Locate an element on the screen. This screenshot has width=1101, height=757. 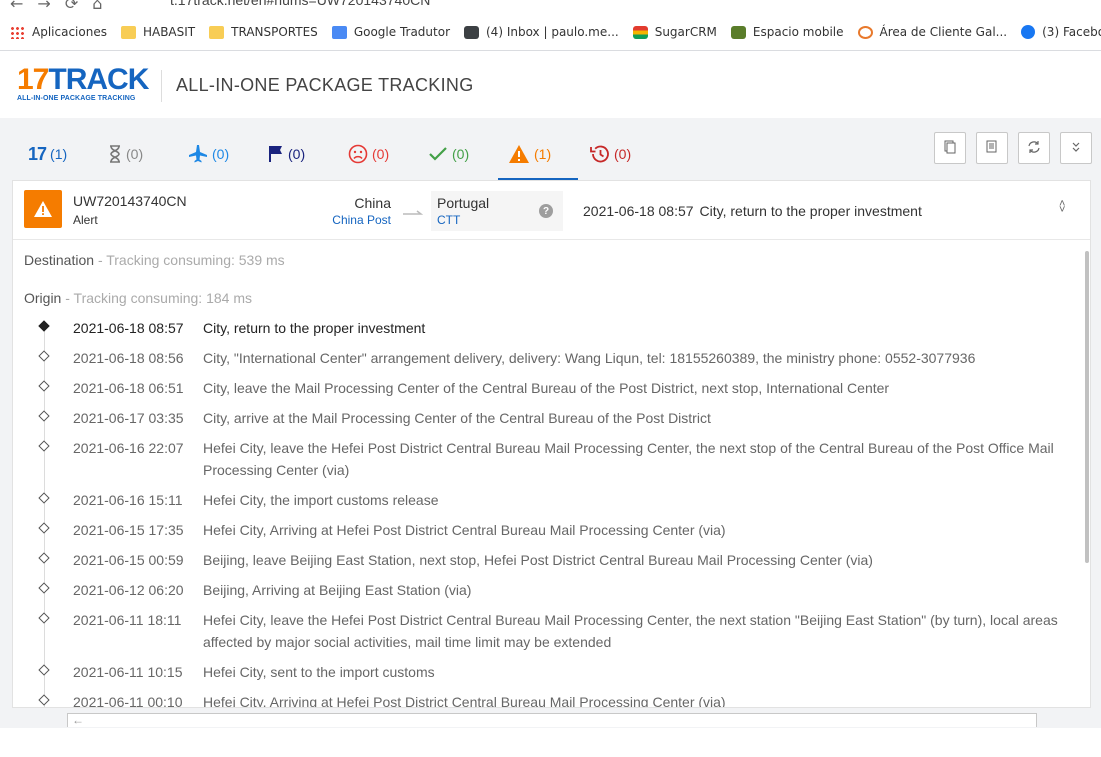
tab-delivered: (0) is located at coordinates (458, 154).